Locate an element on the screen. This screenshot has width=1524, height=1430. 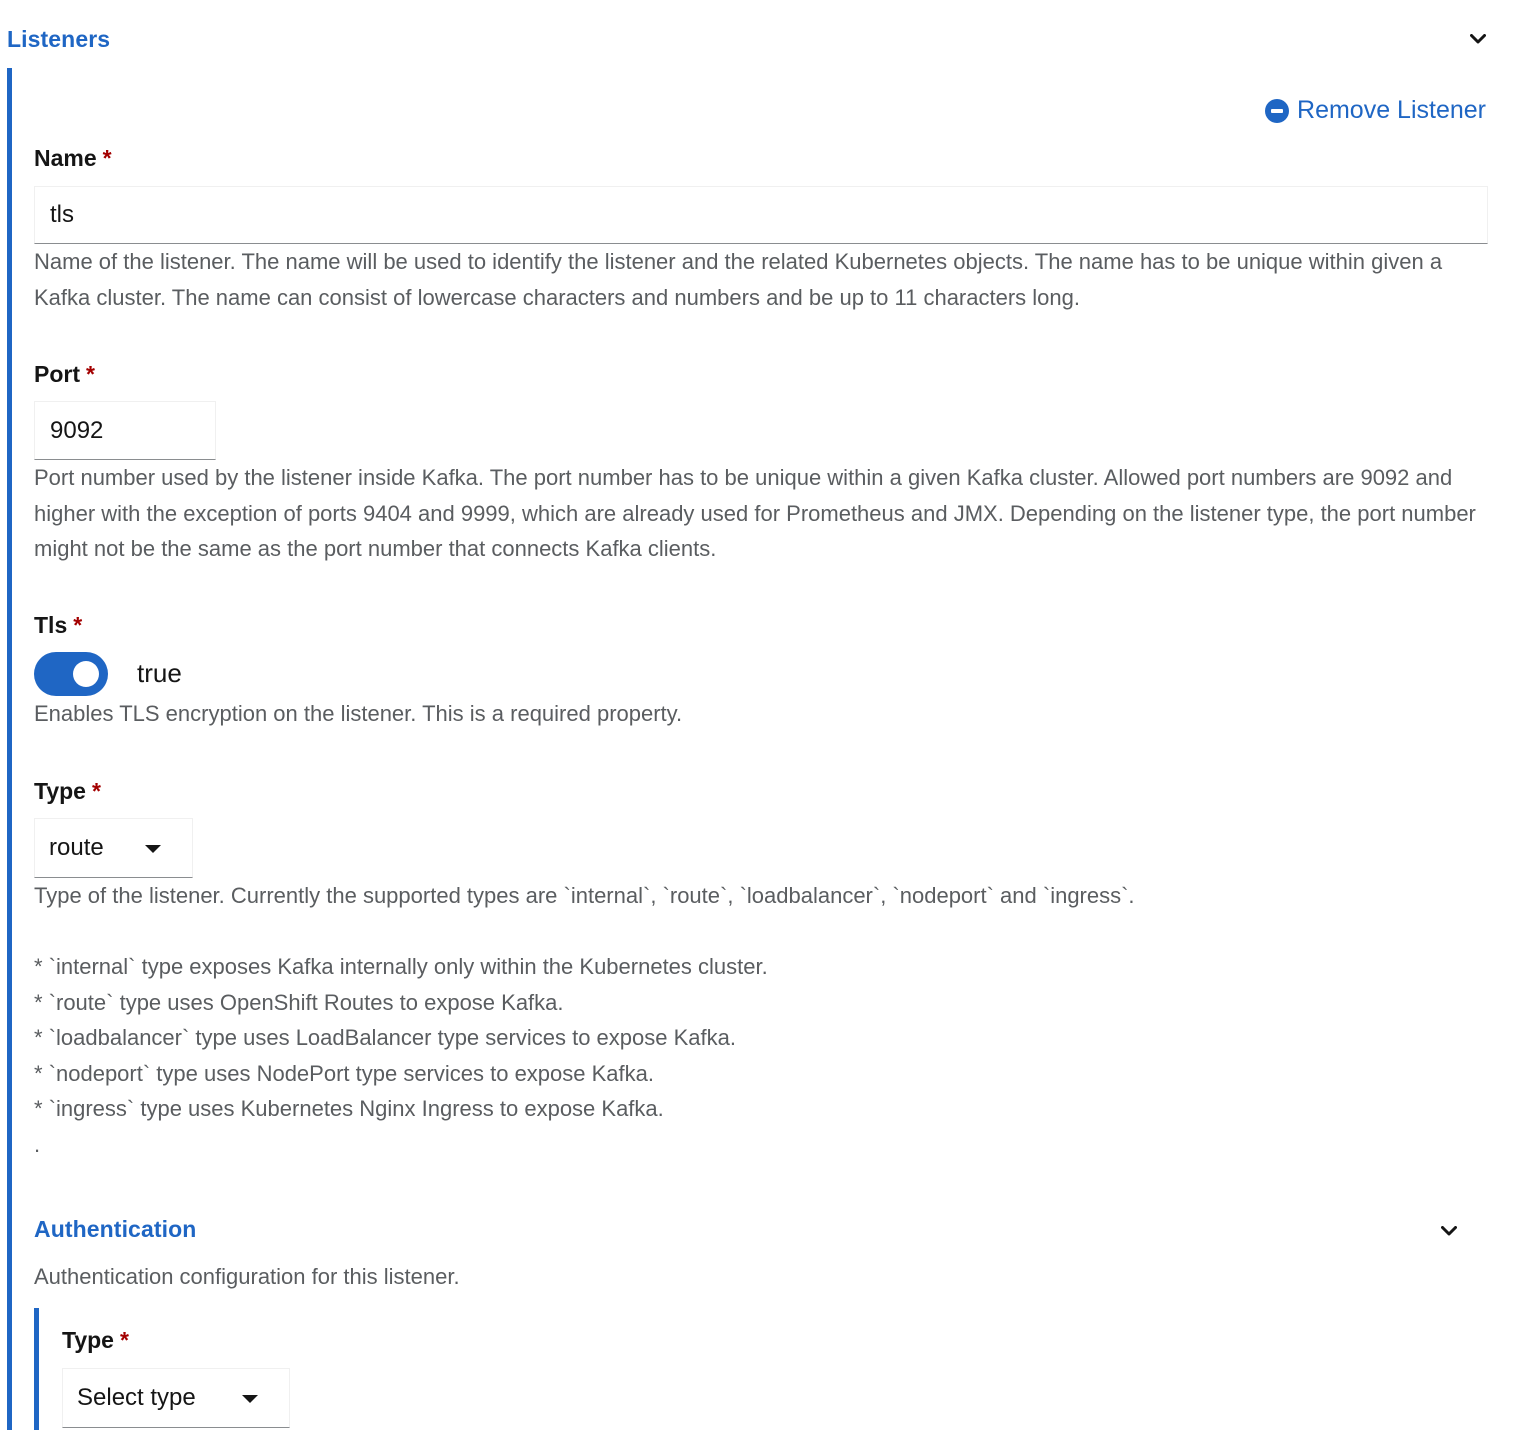
name-label: Name * is located at coordinates (73, 158).